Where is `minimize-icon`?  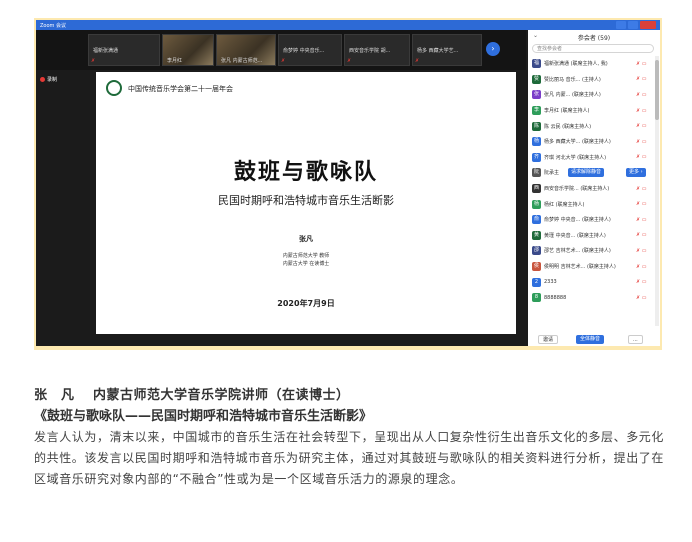
minimize-icon is located at coordinates (621, 25).